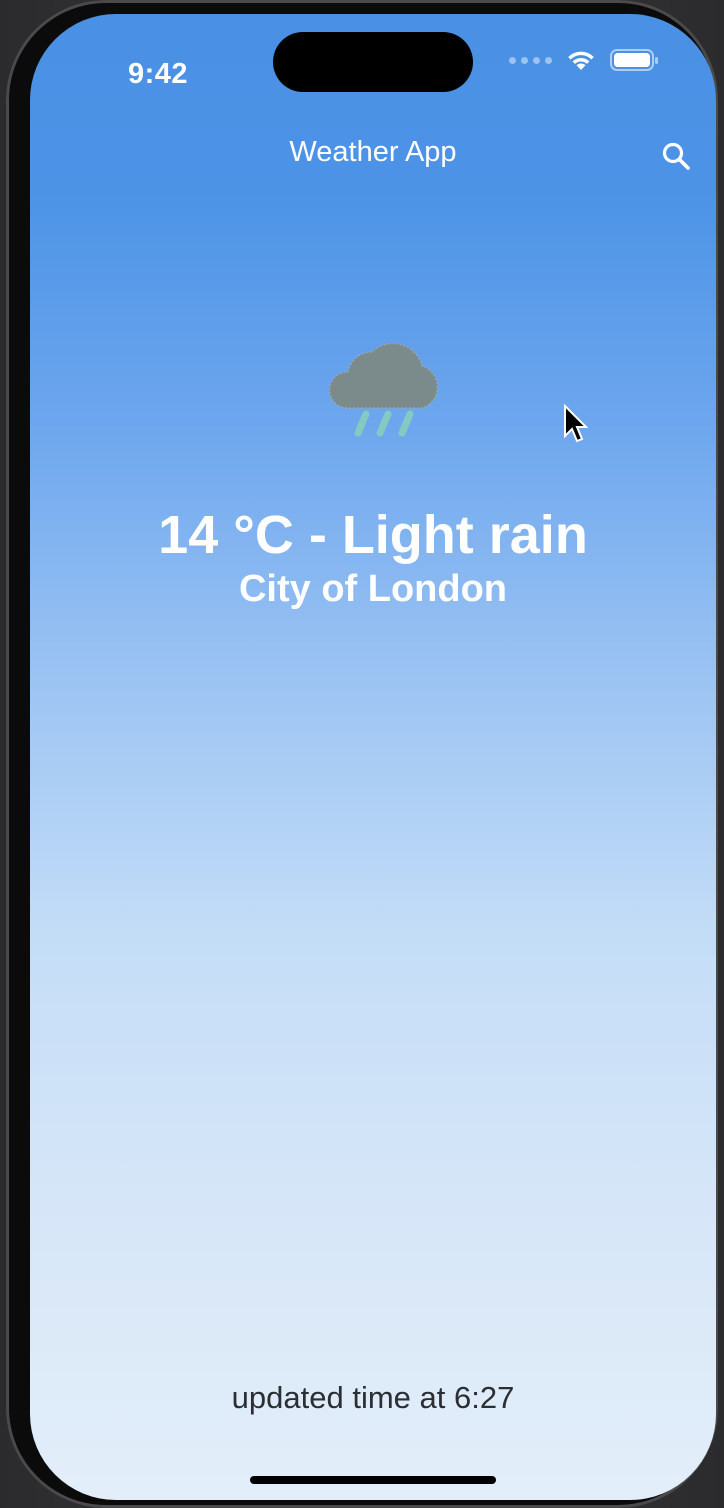 The width and height of the screenshot is (724, 1508). I want to click on city-name: City of London, so click(373, 589).